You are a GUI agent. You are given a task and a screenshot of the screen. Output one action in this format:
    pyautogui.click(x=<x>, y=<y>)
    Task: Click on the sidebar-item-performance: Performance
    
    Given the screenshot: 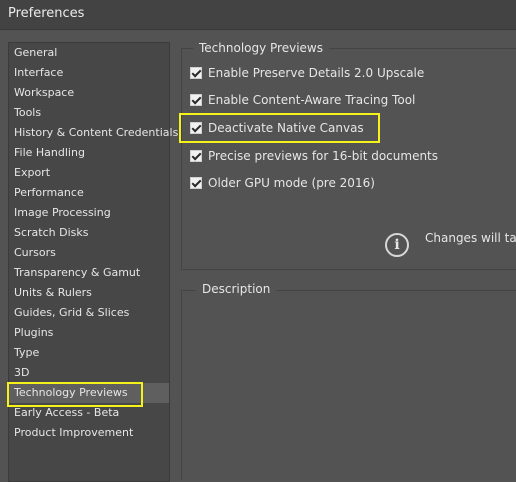 What is the action you would take?
    pyautogui.click(x=89, y=193)
    